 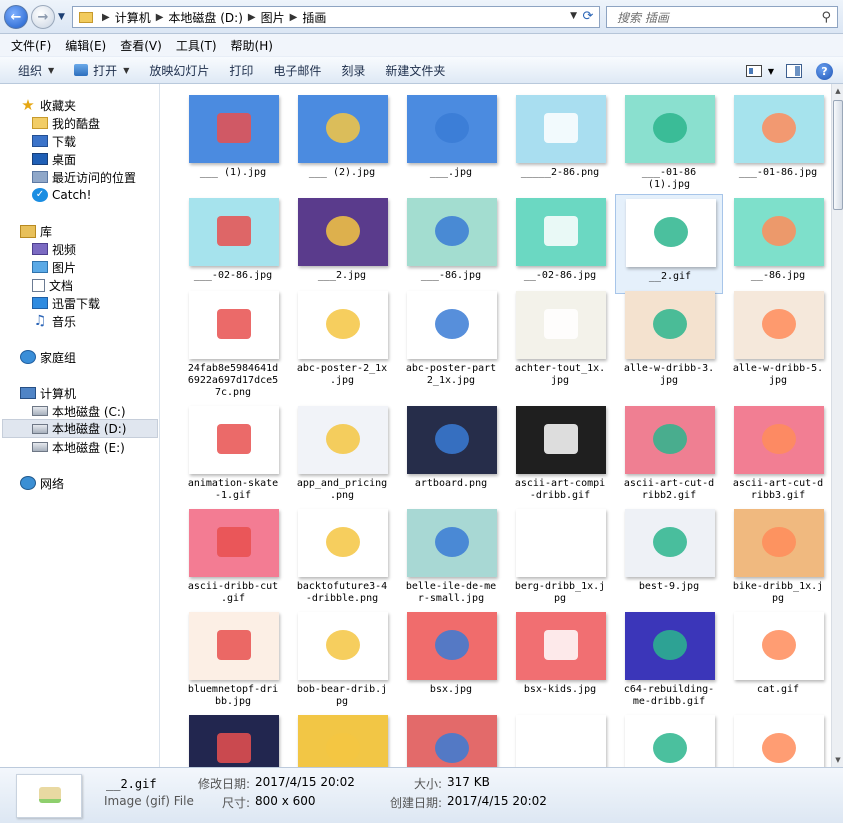 I want to click on organize-button: 组织▼, so click(x=36, y=70).